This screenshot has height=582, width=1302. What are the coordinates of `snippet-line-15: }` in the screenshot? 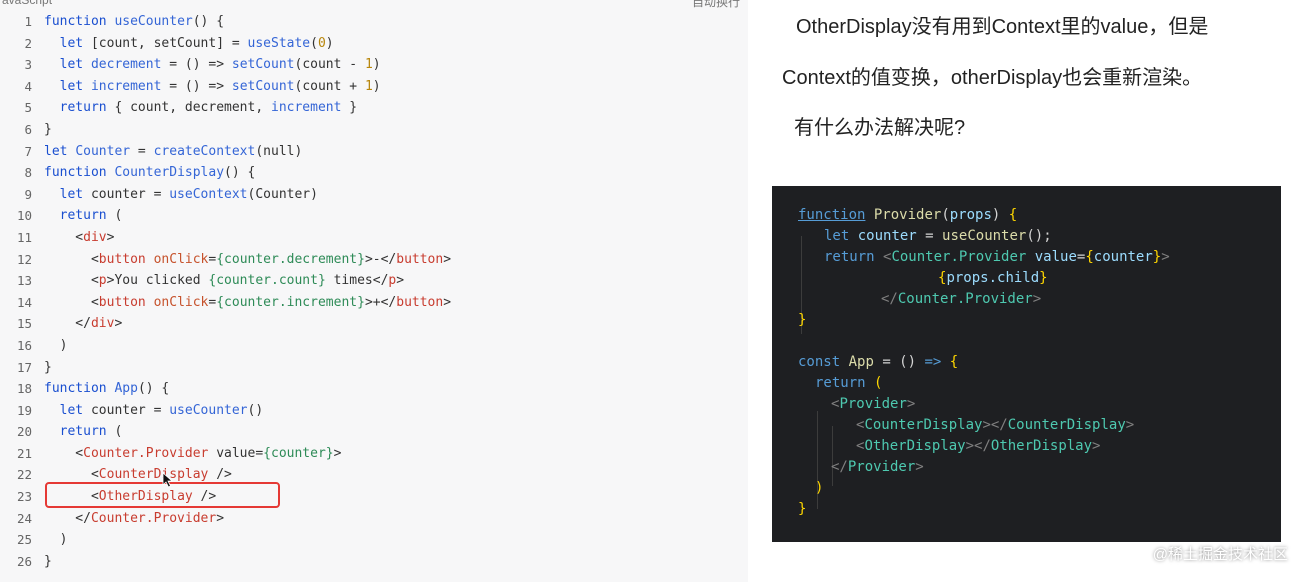 It's located at (802, 509).